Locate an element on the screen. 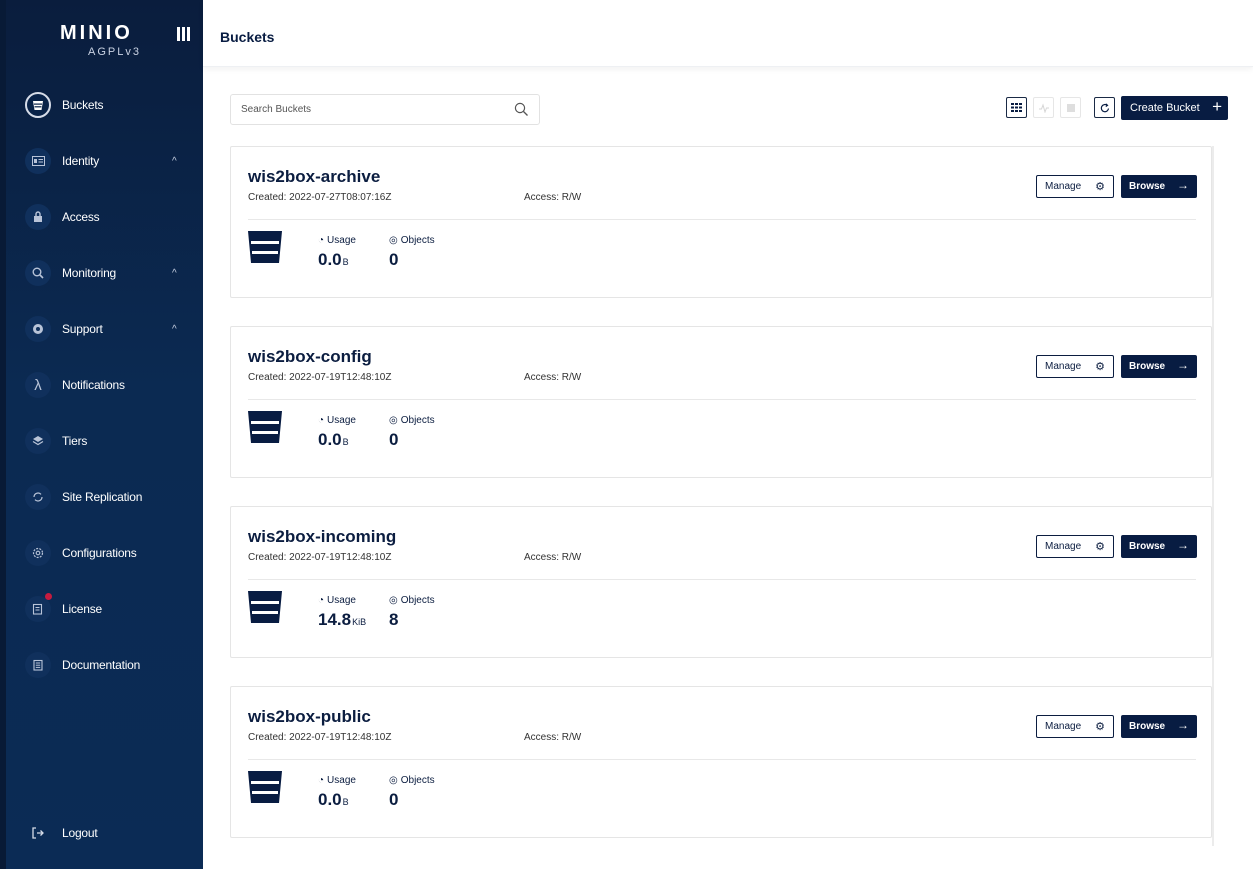 This screenshot has height=869, width=1253. select-multiple-button is located at coordinates (1016, 107).